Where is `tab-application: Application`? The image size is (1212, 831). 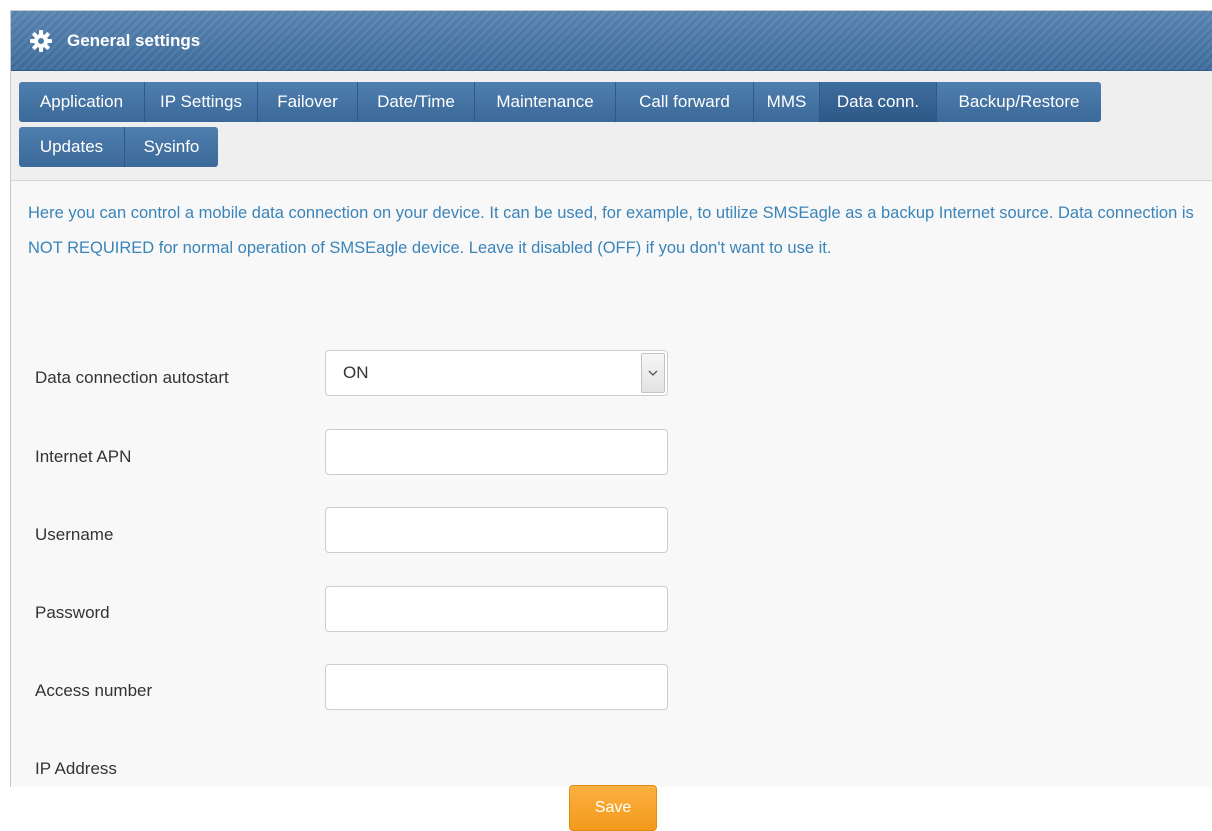 tab-application: Application is located at coordinates (82, 102).